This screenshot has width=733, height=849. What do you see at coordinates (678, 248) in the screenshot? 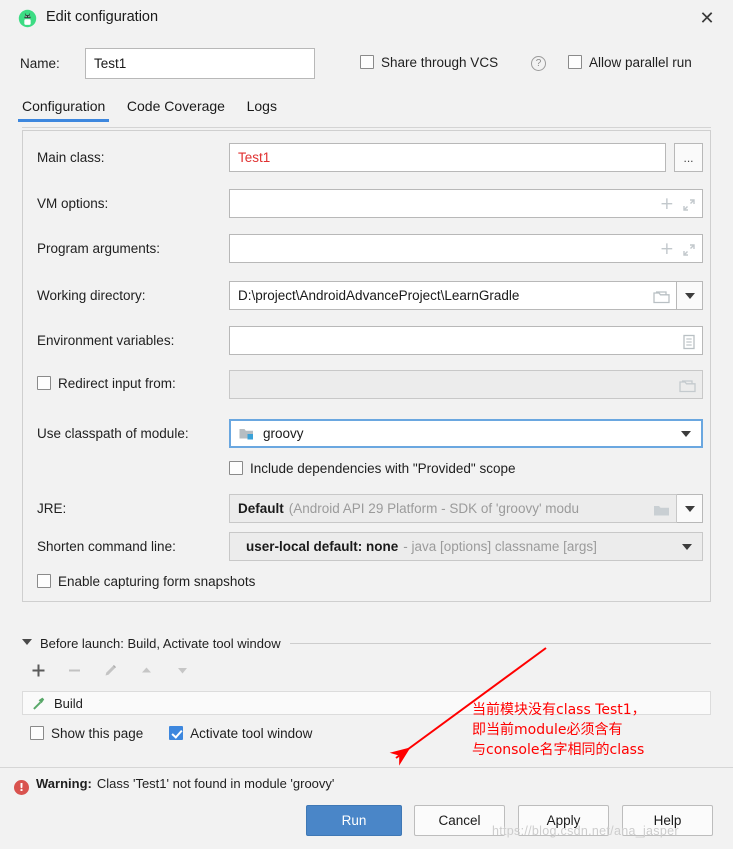
I see `program-arguments-icons: +` at bounding box center [678, 248].